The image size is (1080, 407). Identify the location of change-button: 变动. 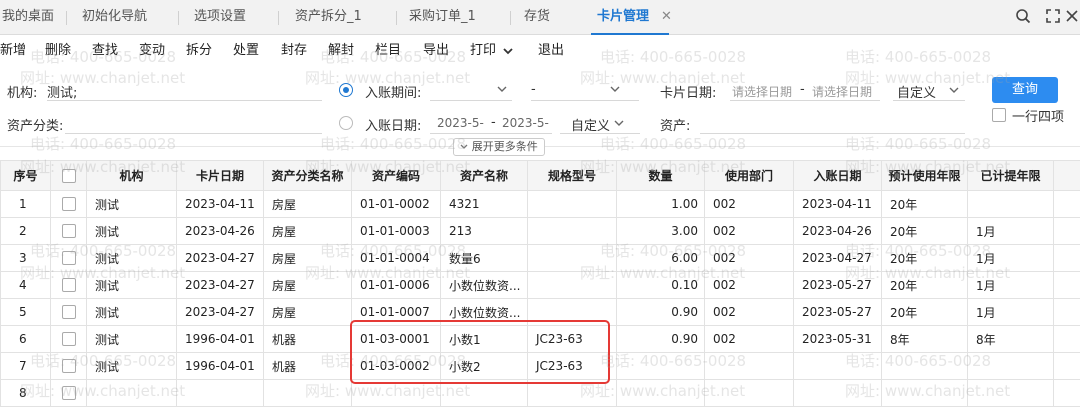
(152, 51).